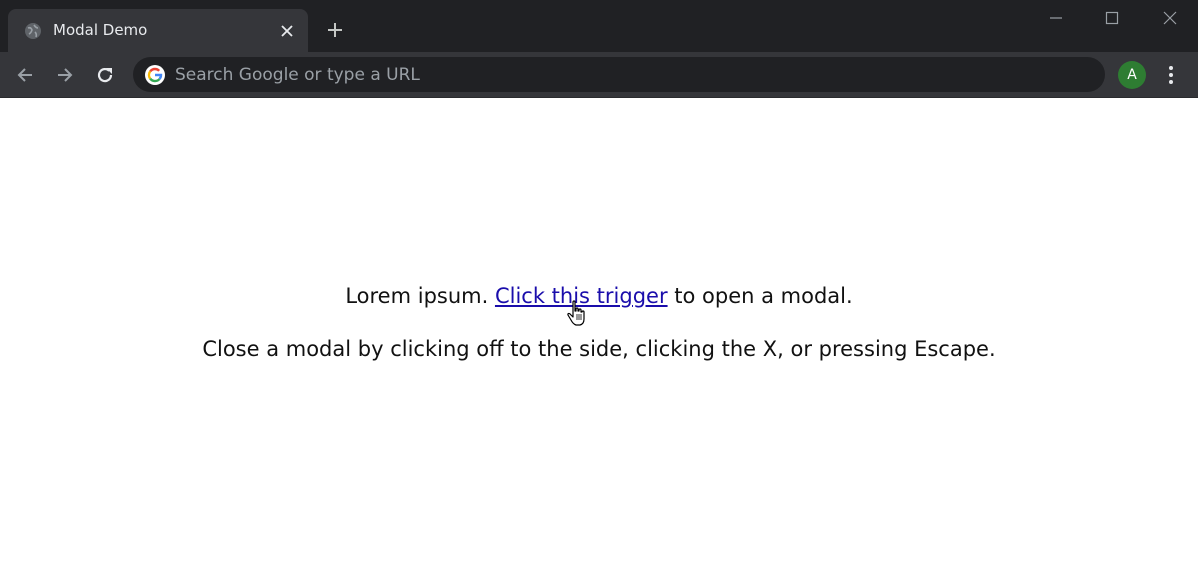 This screenshot has height=569, width=1198. I want to click on intro-text-before: Lorem ipsum., so click(420, 296).